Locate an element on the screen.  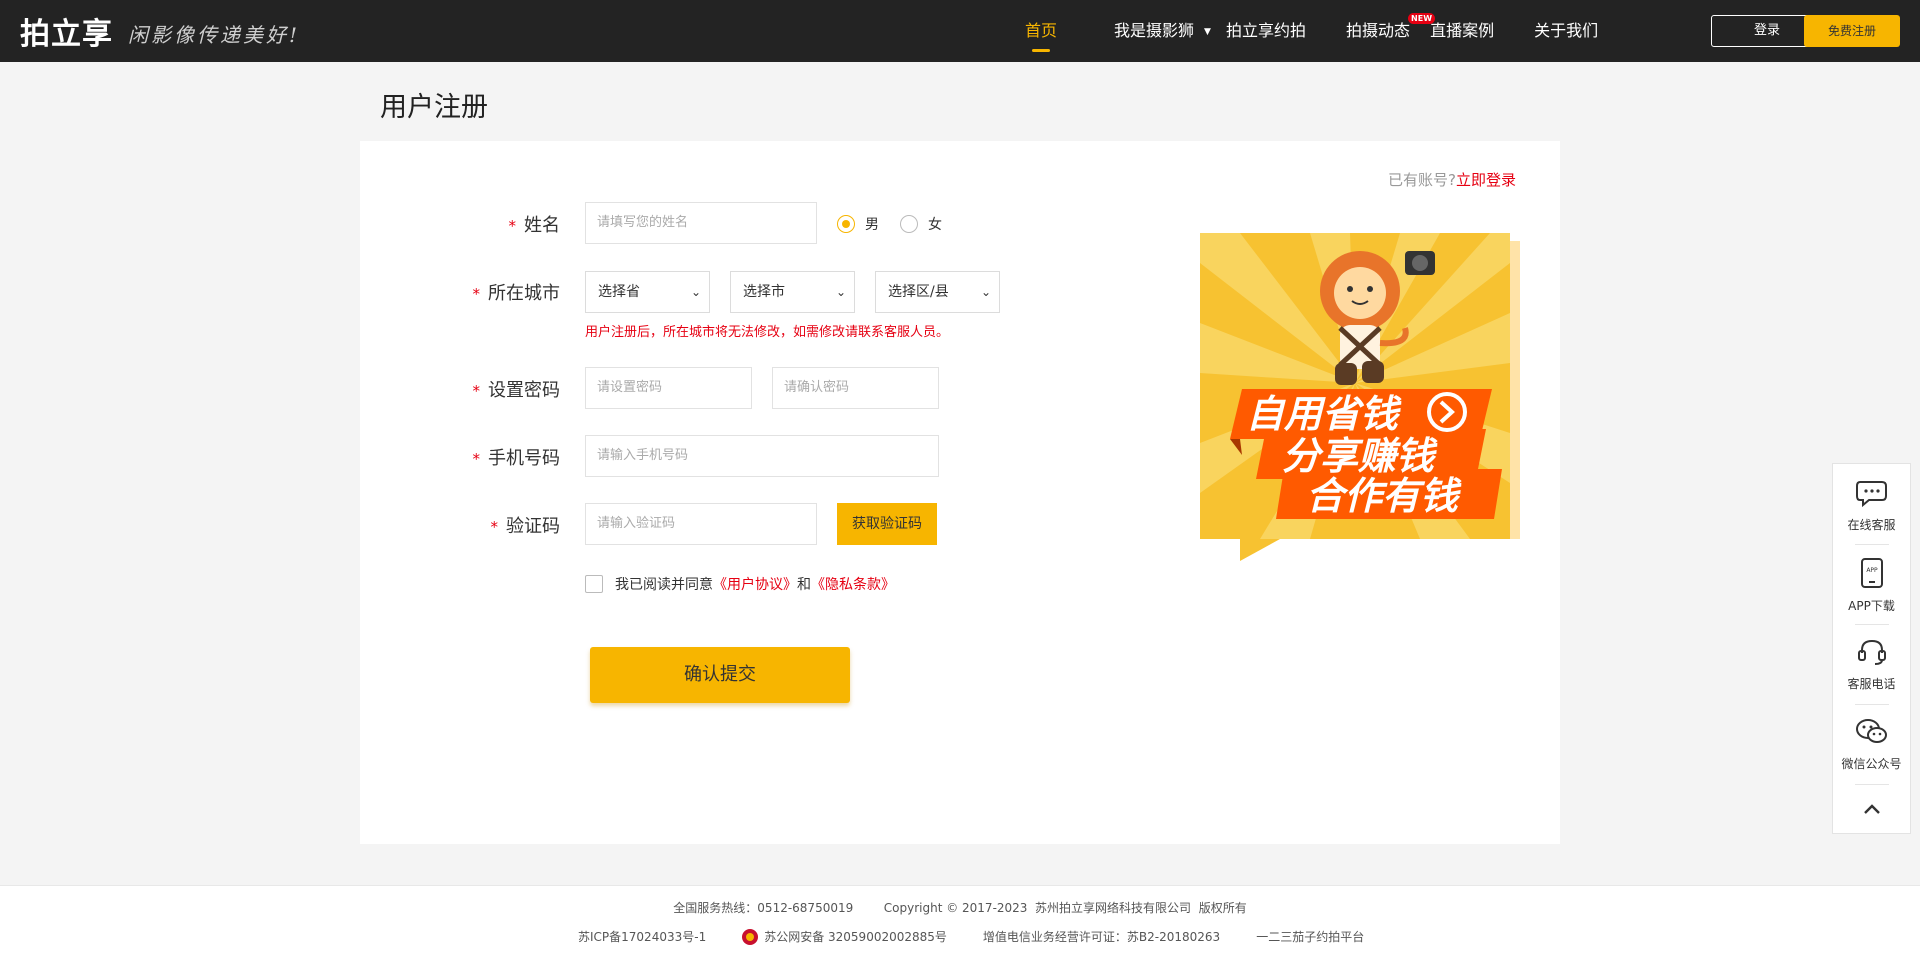
telecom-license: 增值电信业务经营许可证：苏B2-20180263 is located at coordinates (1101, 937).